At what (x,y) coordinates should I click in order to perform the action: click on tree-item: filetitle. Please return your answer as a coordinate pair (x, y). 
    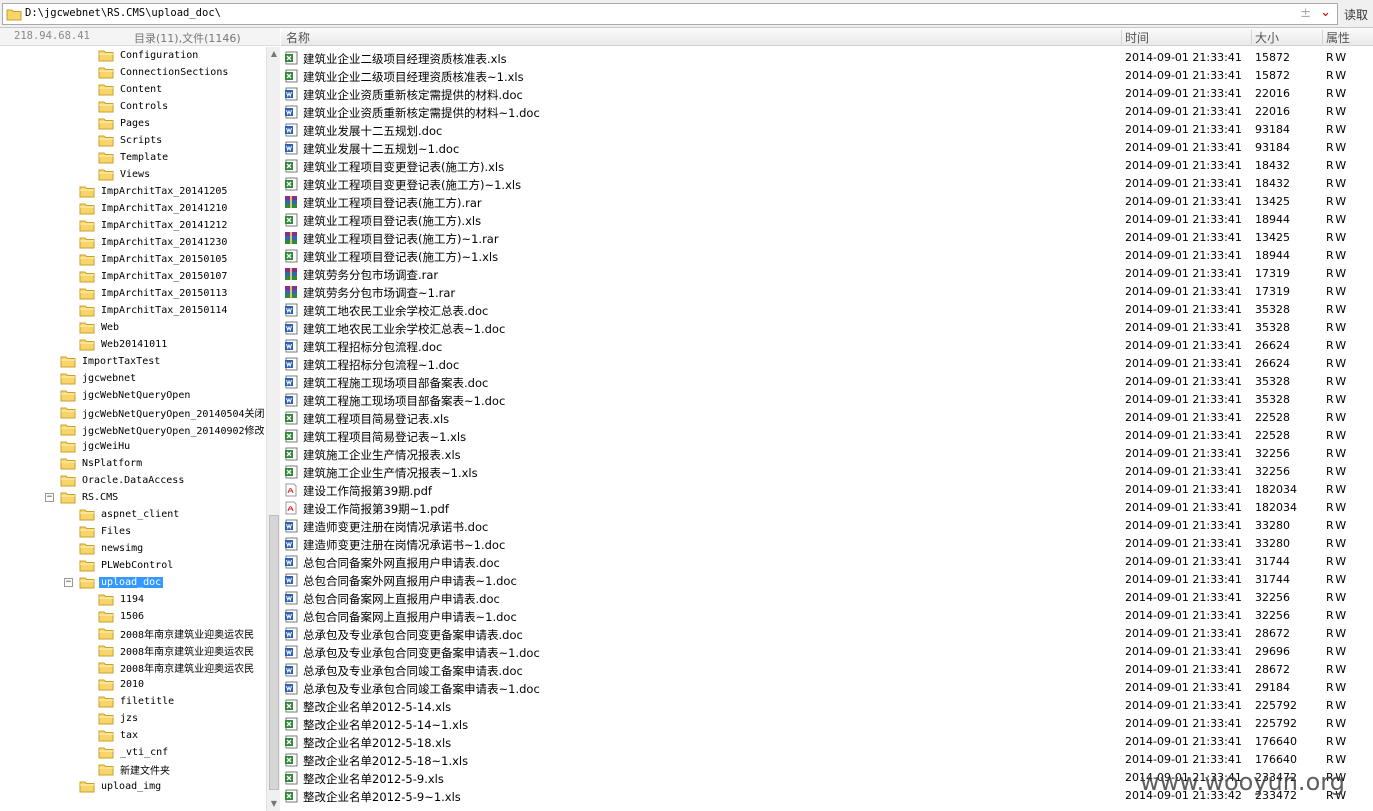
    Looking at the image, I should click on (137, 701).